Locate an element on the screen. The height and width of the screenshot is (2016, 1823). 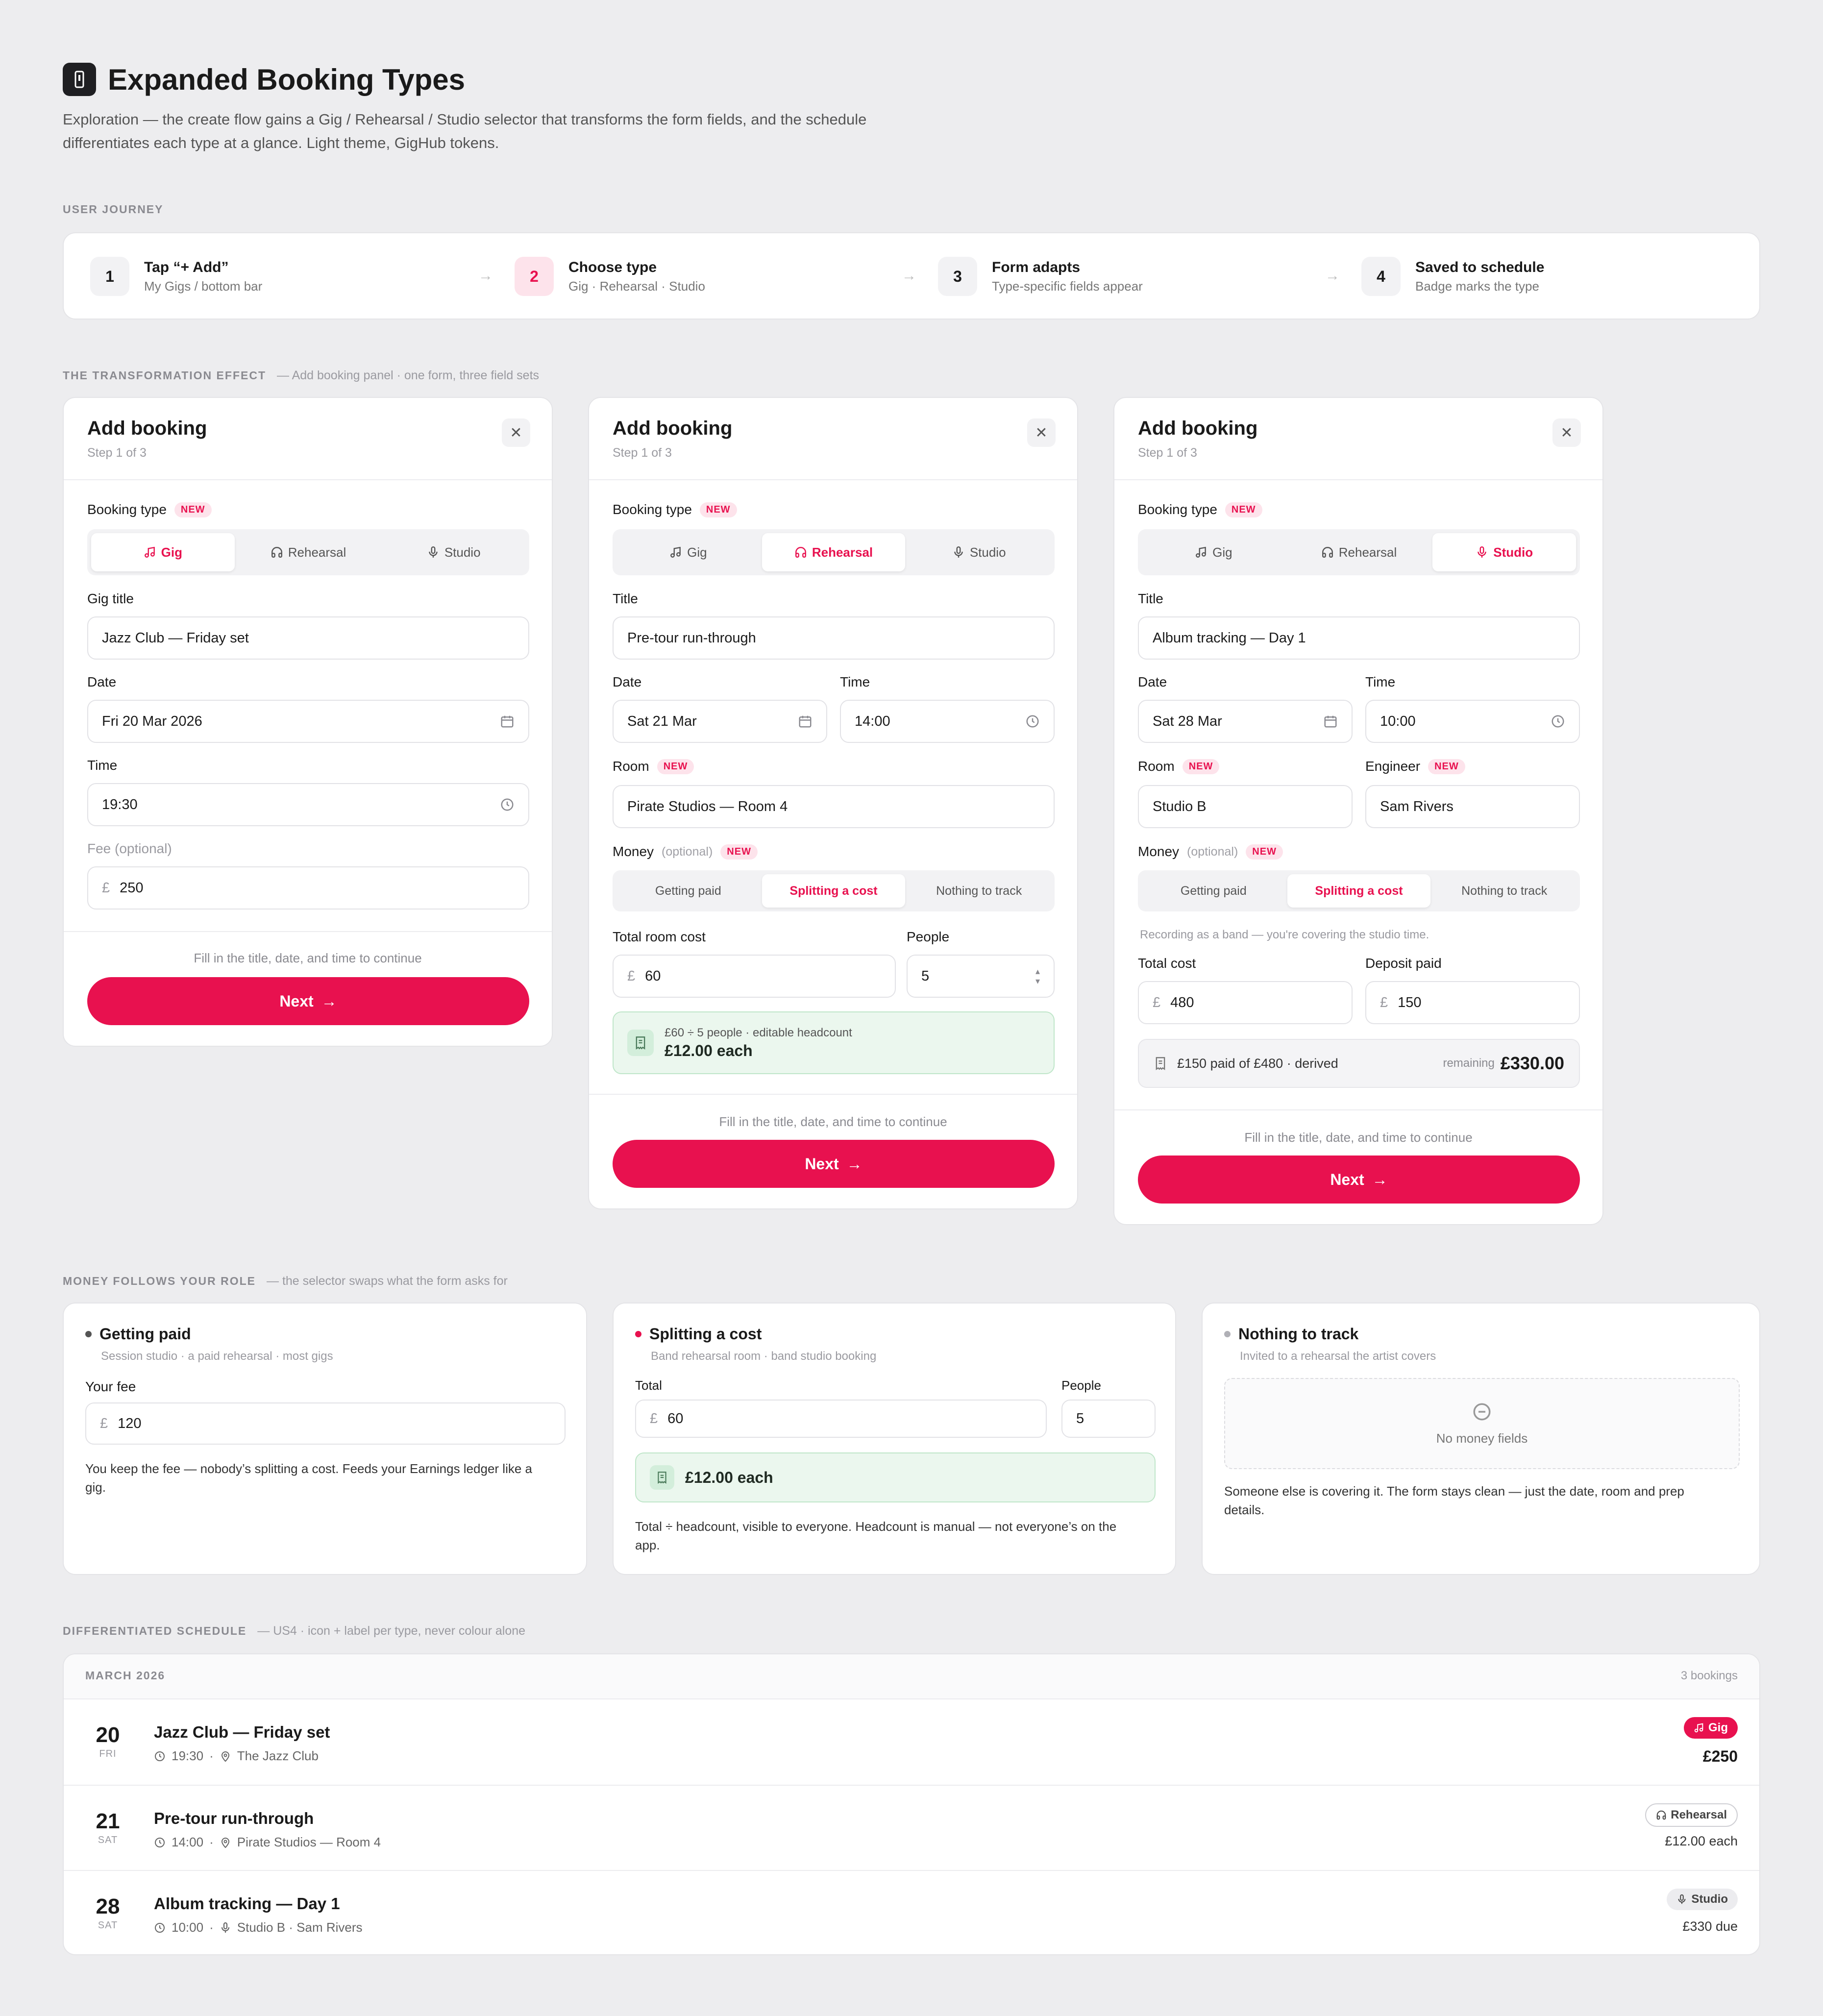
room-input: Studio B is located at coordinates (1245, 807).